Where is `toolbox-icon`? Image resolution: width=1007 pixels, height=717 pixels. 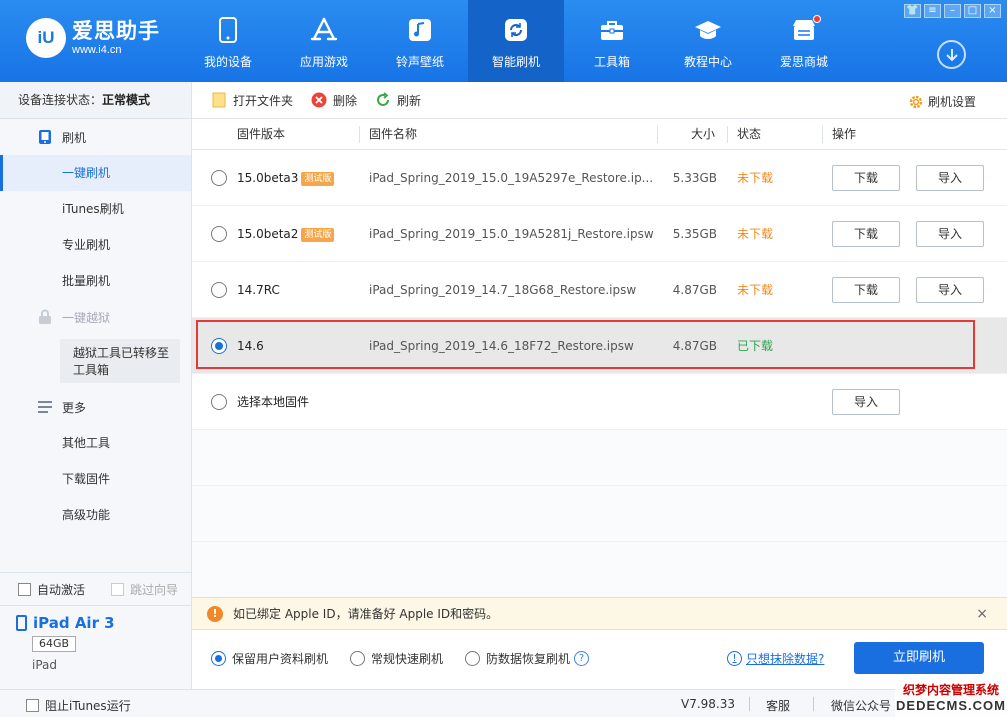
toolbox-icon is located at coordinates (612, 30).